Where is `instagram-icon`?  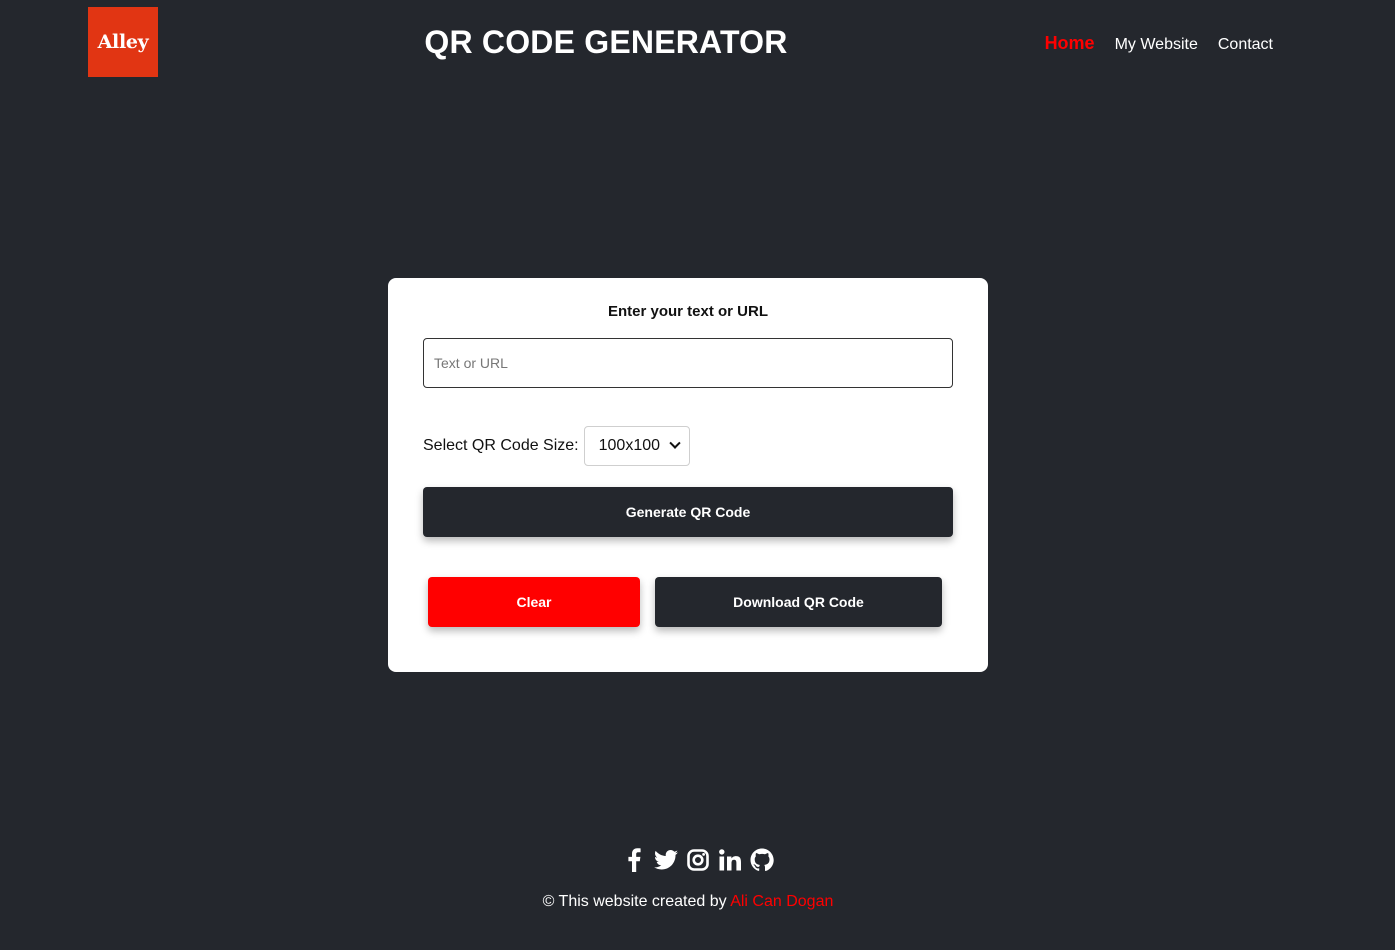
instagram-icon is located at coordinates (698, 860).